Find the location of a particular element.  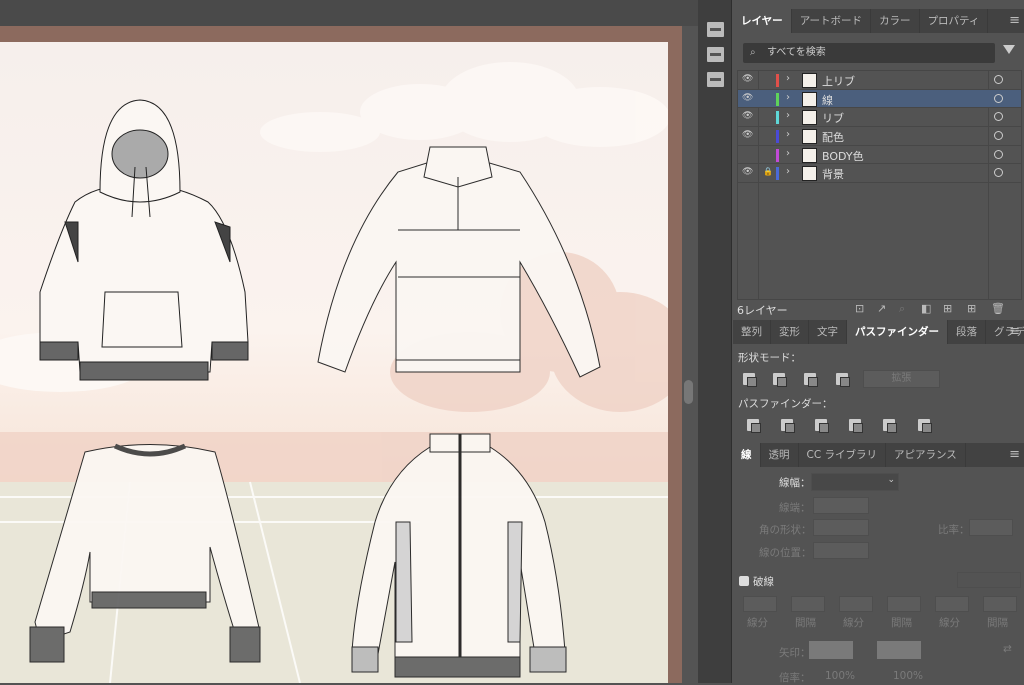

pathfinders-label: パスファインダー： is located at coordinates (785, 404).